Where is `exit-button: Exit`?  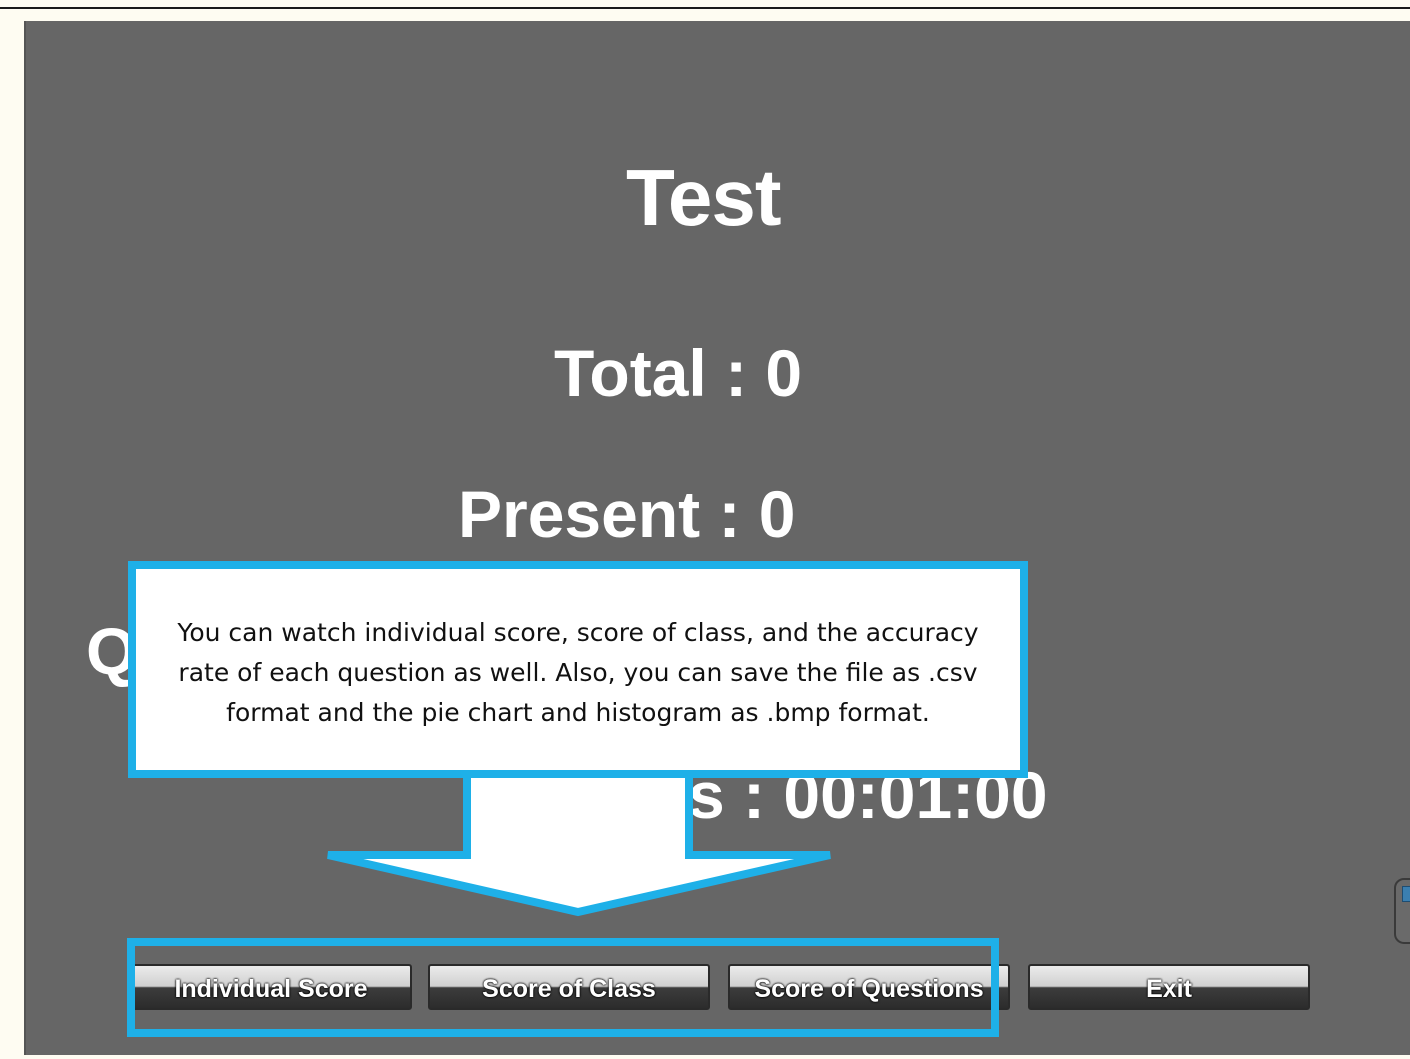 exit-button: Exit is located at coordinates (1169, 987).